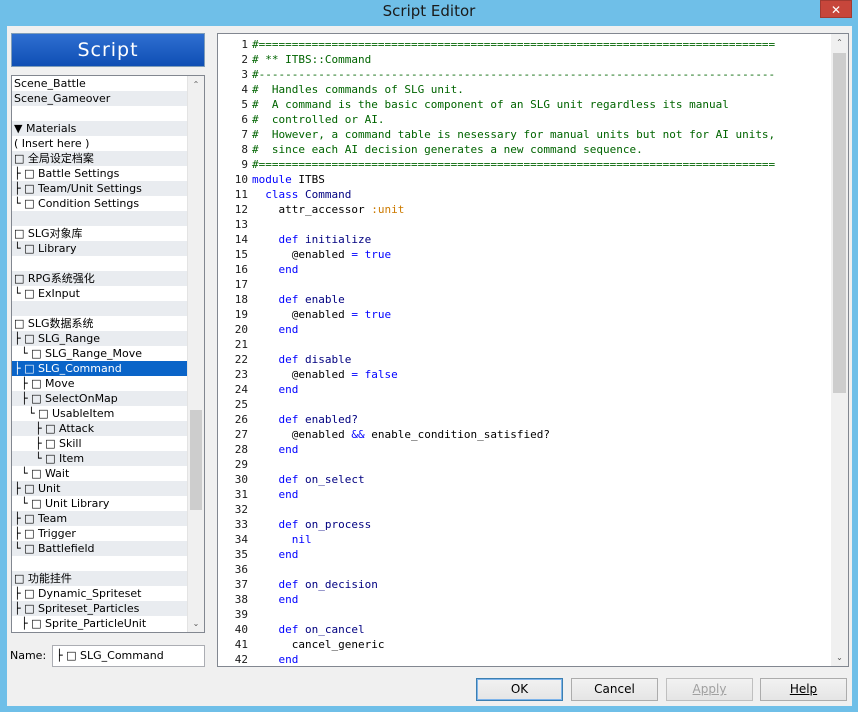 This screenshot has height=712, width=858. Describe the element at coordinates (524, 359) in the screenshot. I see `code-line: 22 def disable` at that location.